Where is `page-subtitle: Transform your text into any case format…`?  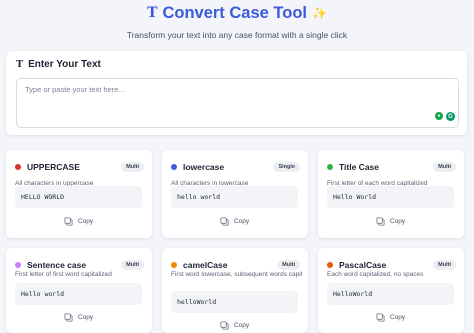 page-subtitle: Transform your text into any case format… is located at coordinates (237, 35).